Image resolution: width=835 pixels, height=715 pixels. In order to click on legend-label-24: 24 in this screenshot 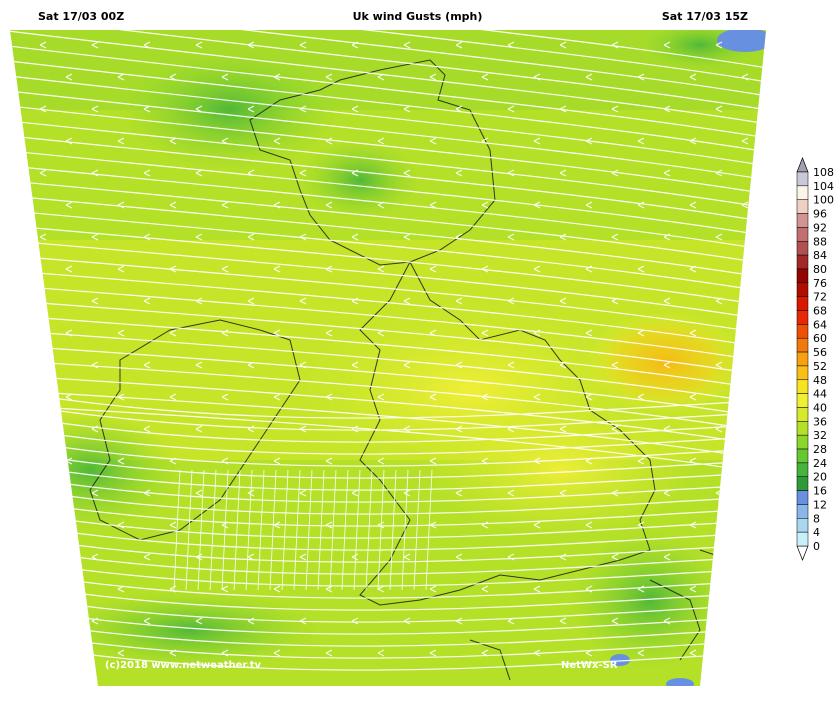, I will do `click(820, 463)`.